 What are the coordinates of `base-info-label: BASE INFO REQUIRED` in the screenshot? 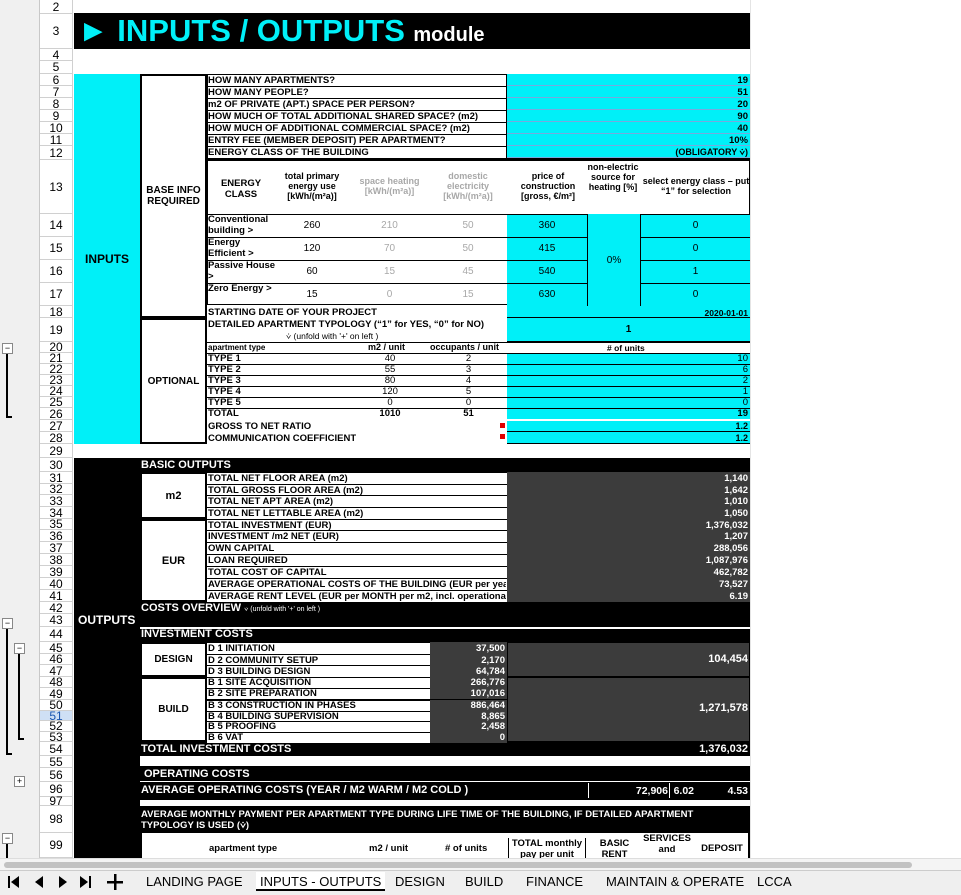 It's located at (173, 196).